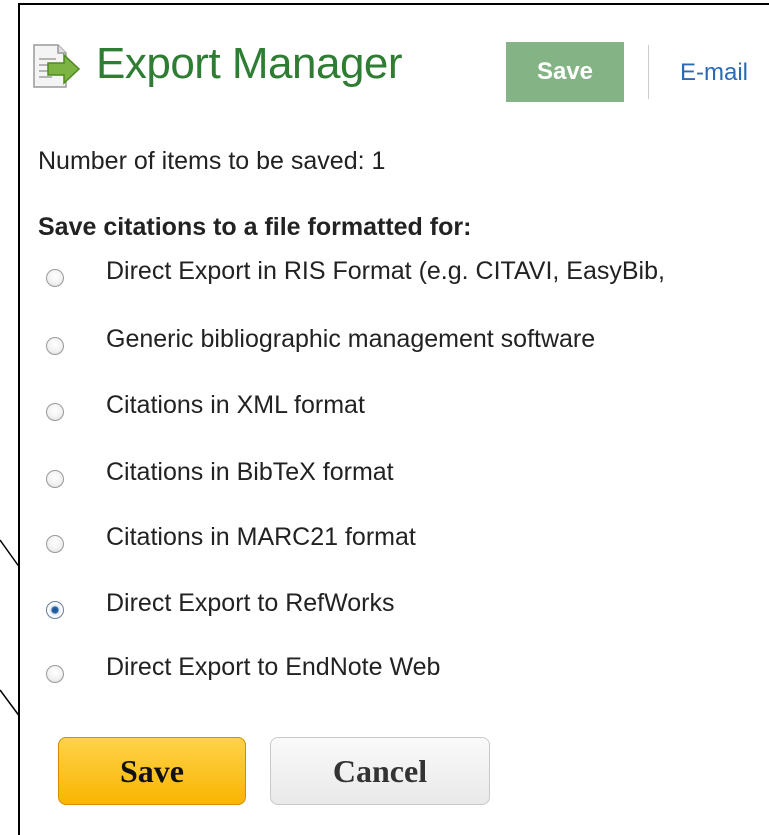  I want to click on format-option-xml: Citations in XML format, so click(407, 411).